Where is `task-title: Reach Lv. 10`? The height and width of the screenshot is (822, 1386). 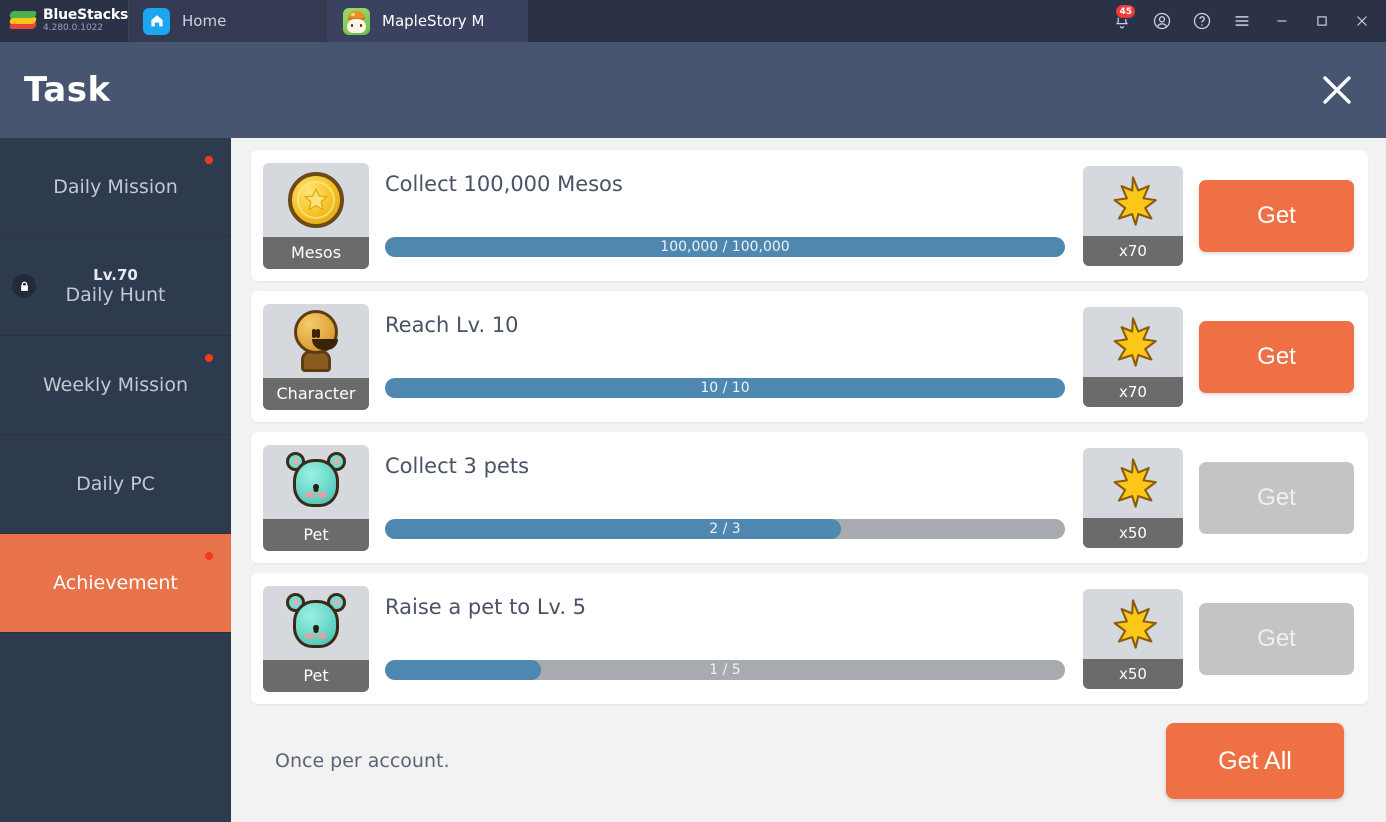 task-title: Reach Lv. 10 is located at coordinates (452, 325).